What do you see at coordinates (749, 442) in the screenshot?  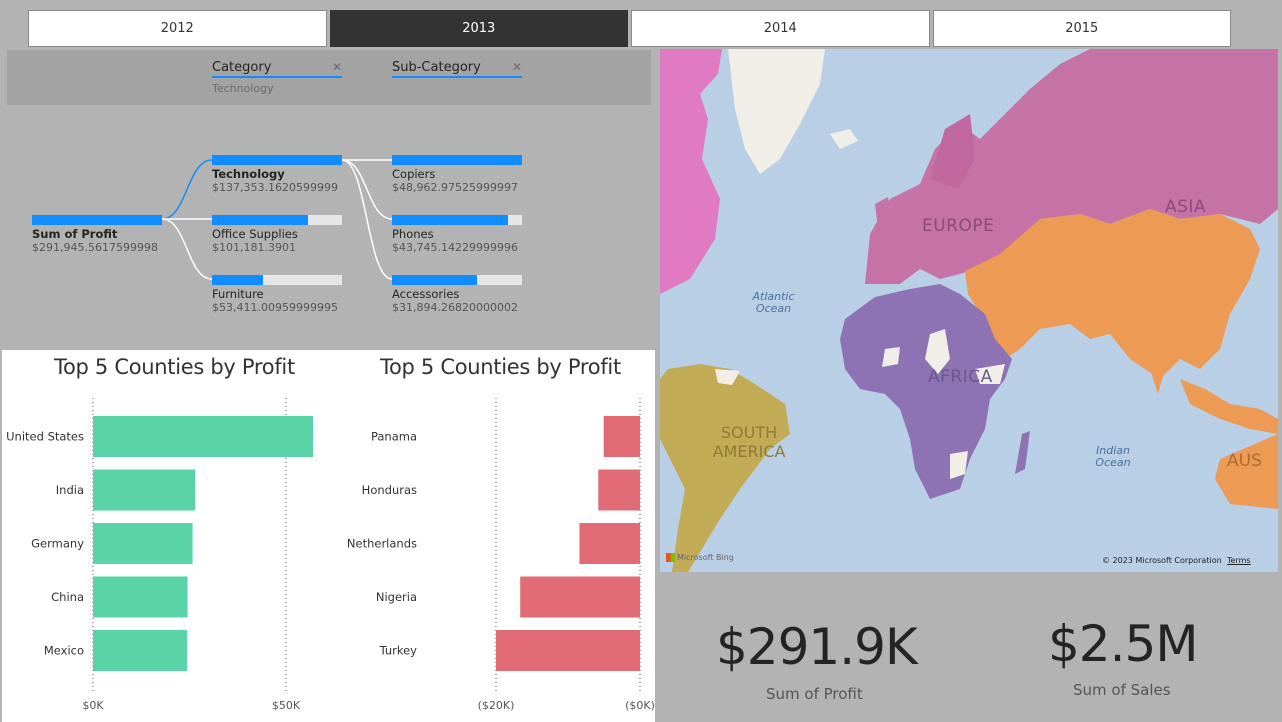 I see `map-label-south-america: SOUTH AMERICA` at bounding box center [749, 442].